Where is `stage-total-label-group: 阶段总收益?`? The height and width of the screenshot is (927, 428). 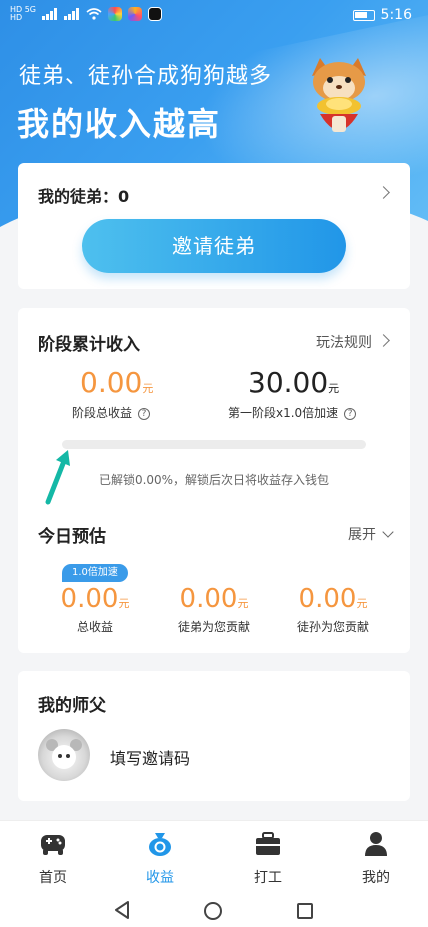
stage-total-label-group: 阶段总收益? is located at coordinates (111, 412).